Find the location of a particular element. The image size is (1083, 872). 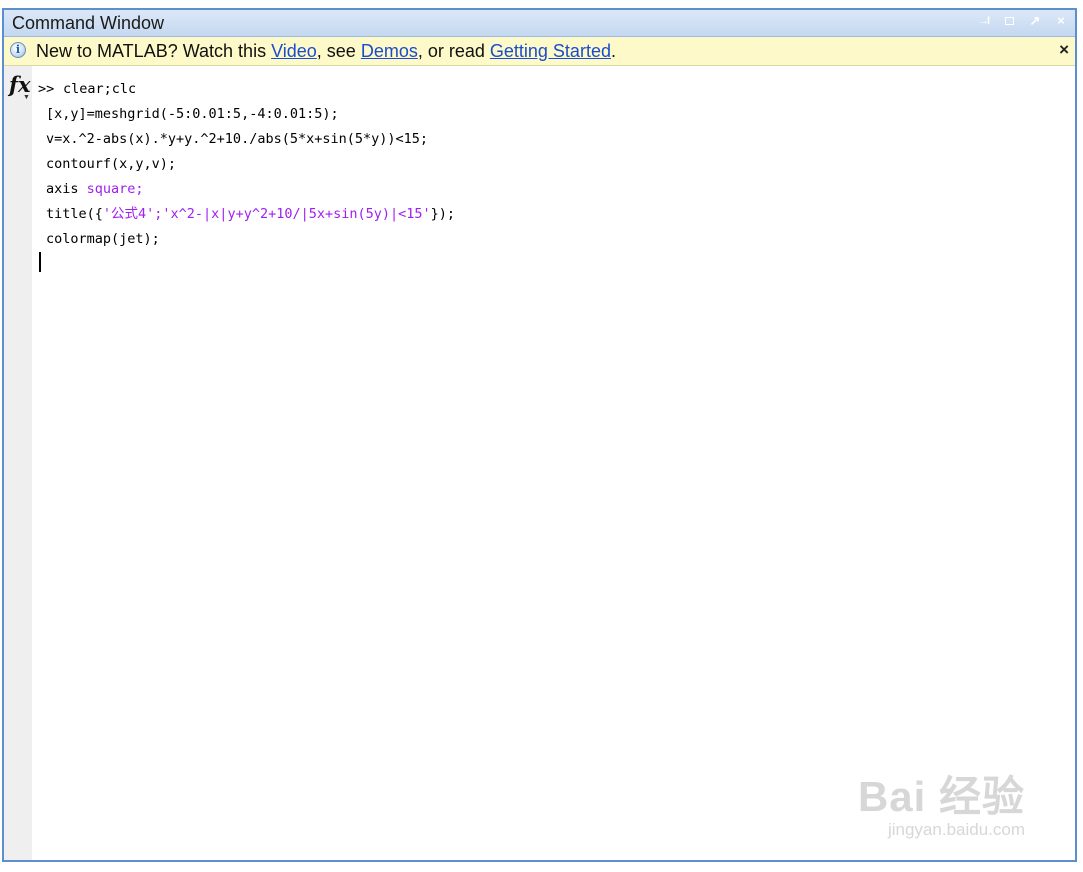

code-line: [x,y]=meshgrid(-5:0.01:5,-4:0.01:5); is located at coordinates (192, 114).